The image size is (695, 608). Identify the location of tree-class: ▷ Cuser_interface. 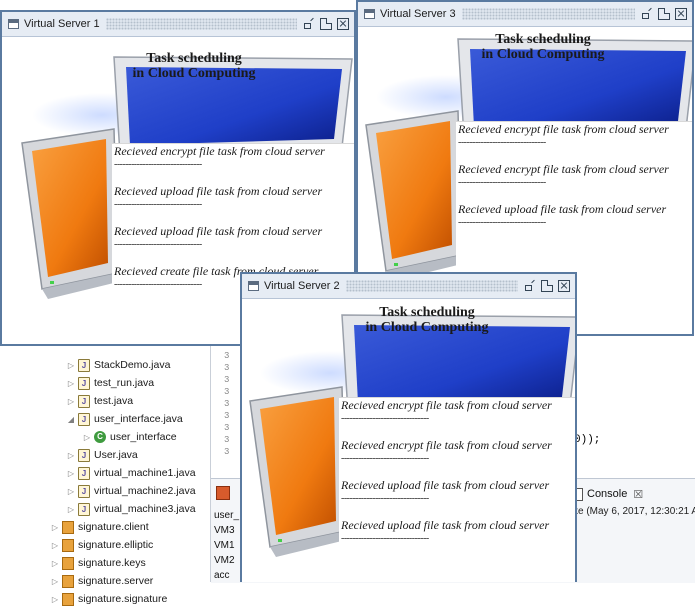
(129, 437).